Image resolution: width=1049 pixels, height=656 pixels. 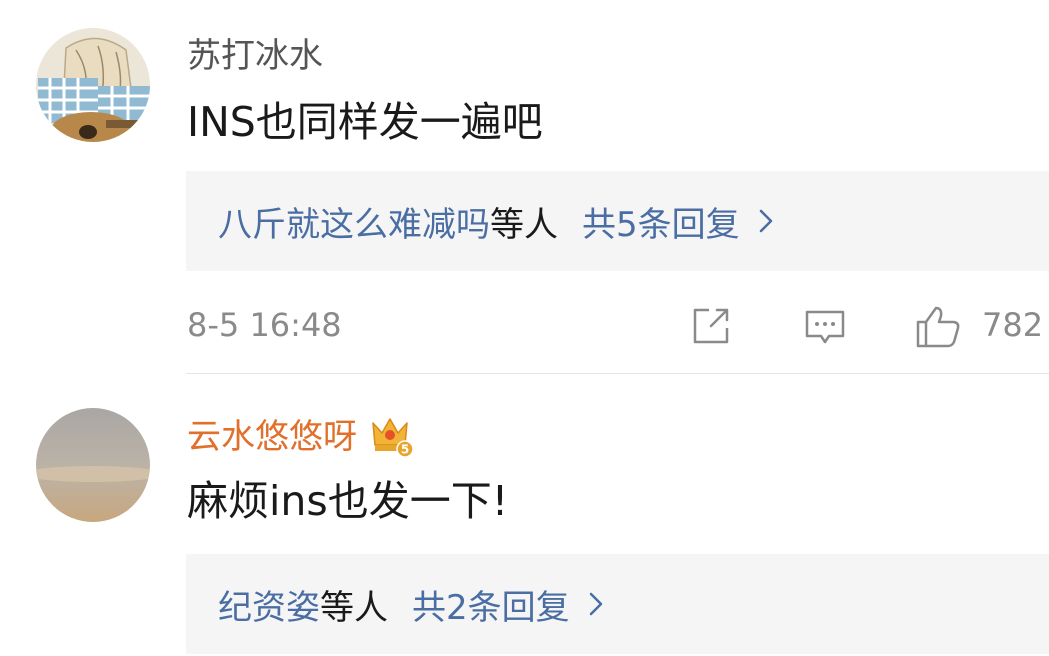 What do you see at coordinates (617, 373) in the screenshot?
I see `divider` at bounding box center [617, 373].